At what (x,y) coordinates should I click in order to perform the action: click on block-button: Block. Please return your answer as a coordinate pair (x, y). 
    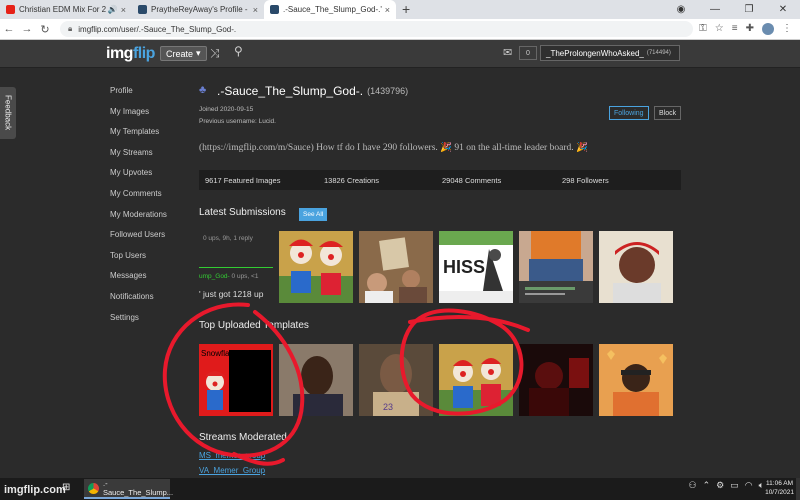
    Looking at the image, I should click on (668, 113).